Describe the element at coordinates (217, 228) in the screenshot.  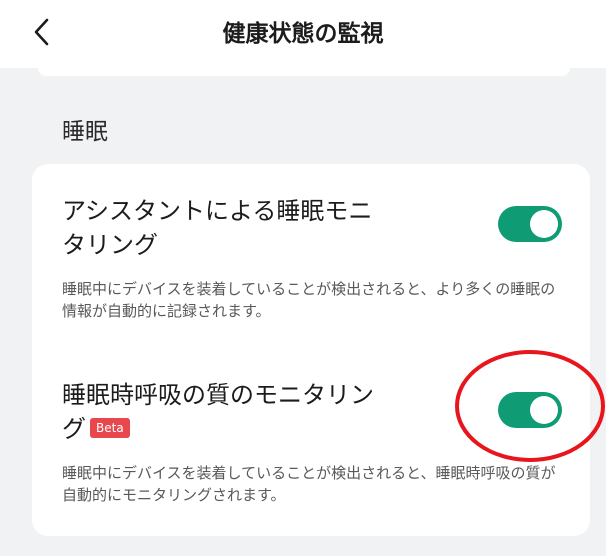
I see `assistant-sleep-monitoring-title: アシスタントによる睡眠モニタリング` at that location.